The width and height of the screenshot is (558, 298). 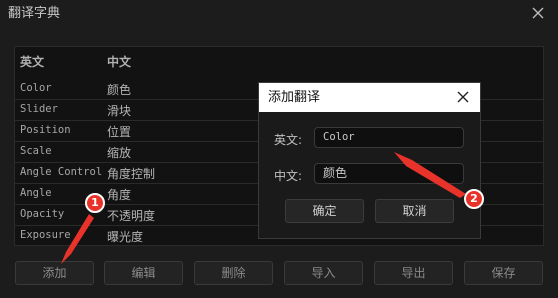 What do you see at coordinates (45, 130) in the screenshot?
I see `cell-en: Position` at bounding box center [45, 130].